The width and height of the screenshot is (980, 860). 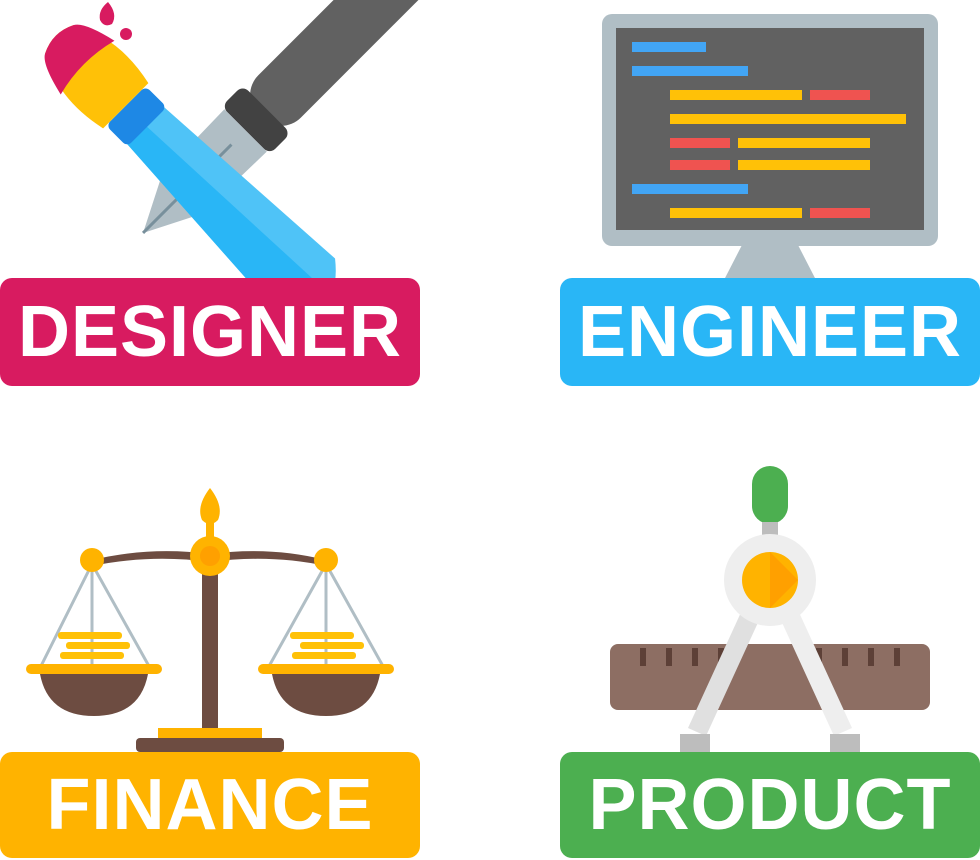 I want to click on role-badge-finance: FINANCE, so click(x=210, y=805).